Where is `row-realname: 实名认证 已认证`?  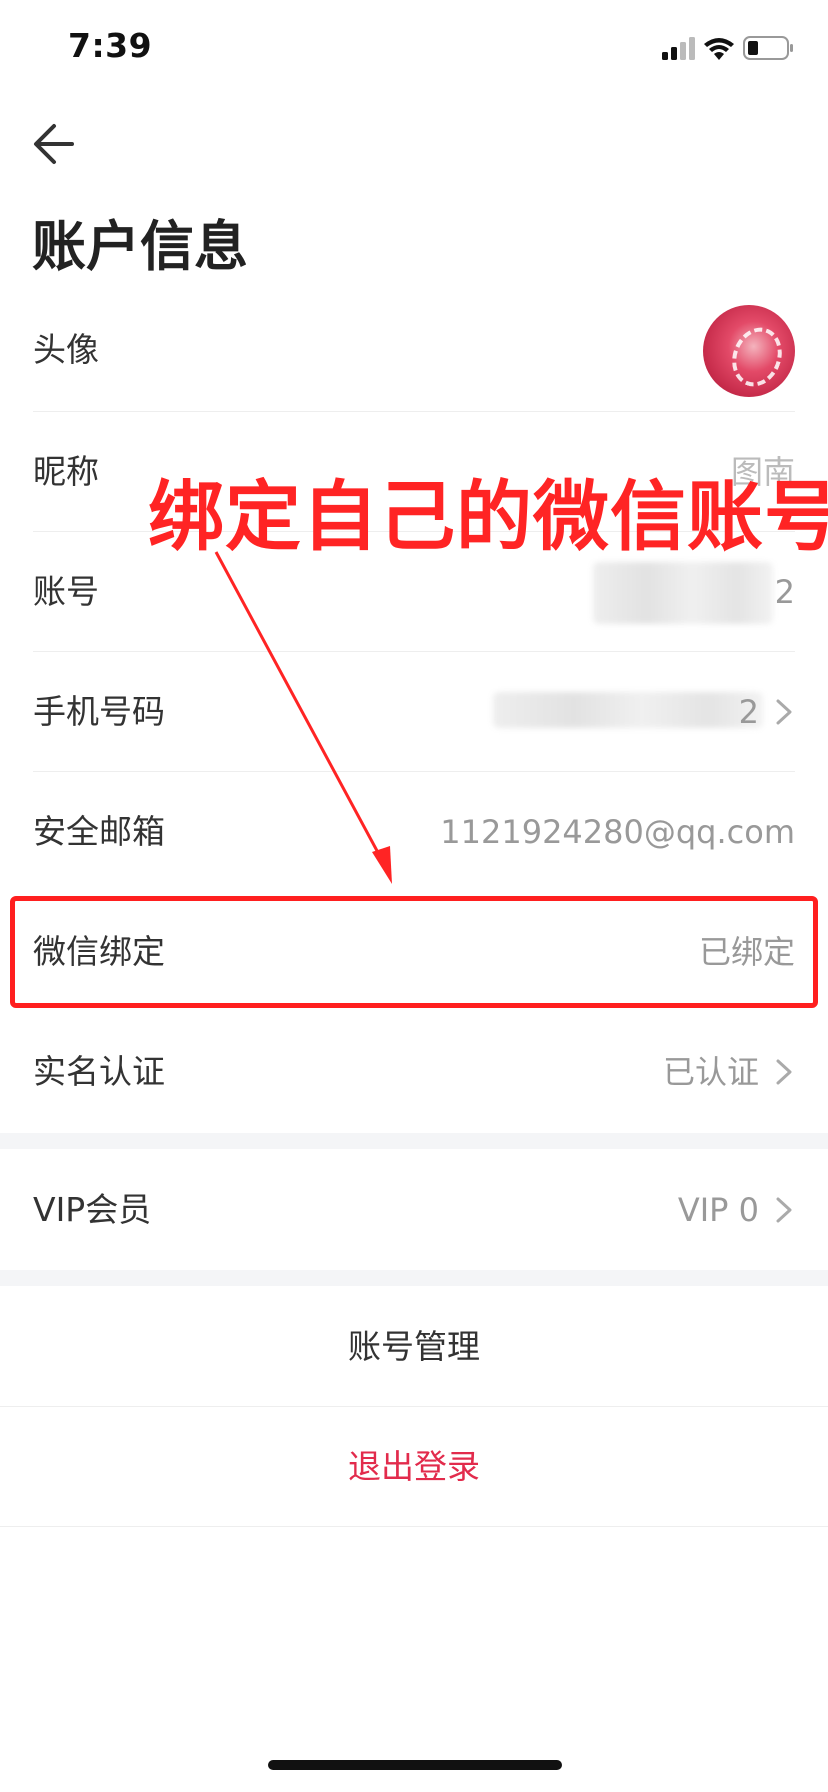 row-realname: 实名认证 已认证 is located at coordinates (414, 1072).